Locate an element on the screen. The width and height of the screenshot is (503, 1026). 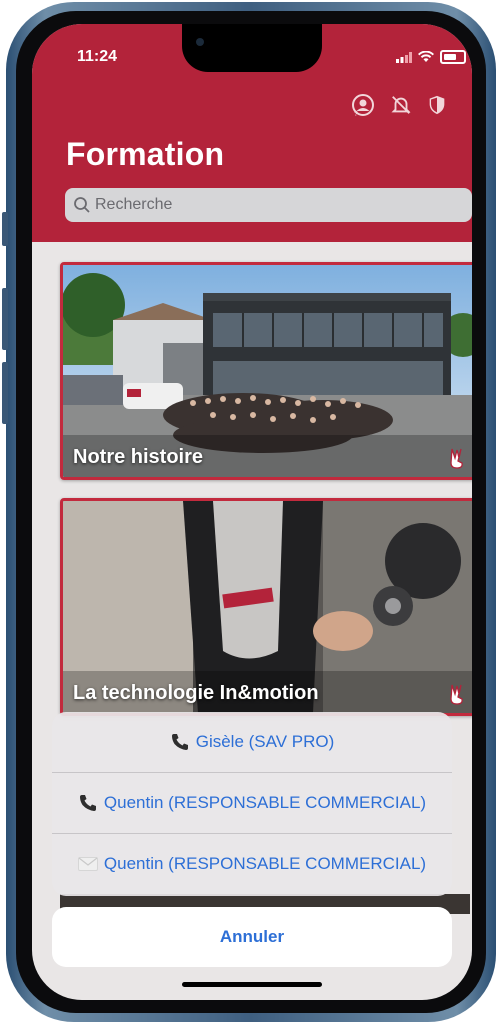
mail-icon is located at coordinates (87, 864).